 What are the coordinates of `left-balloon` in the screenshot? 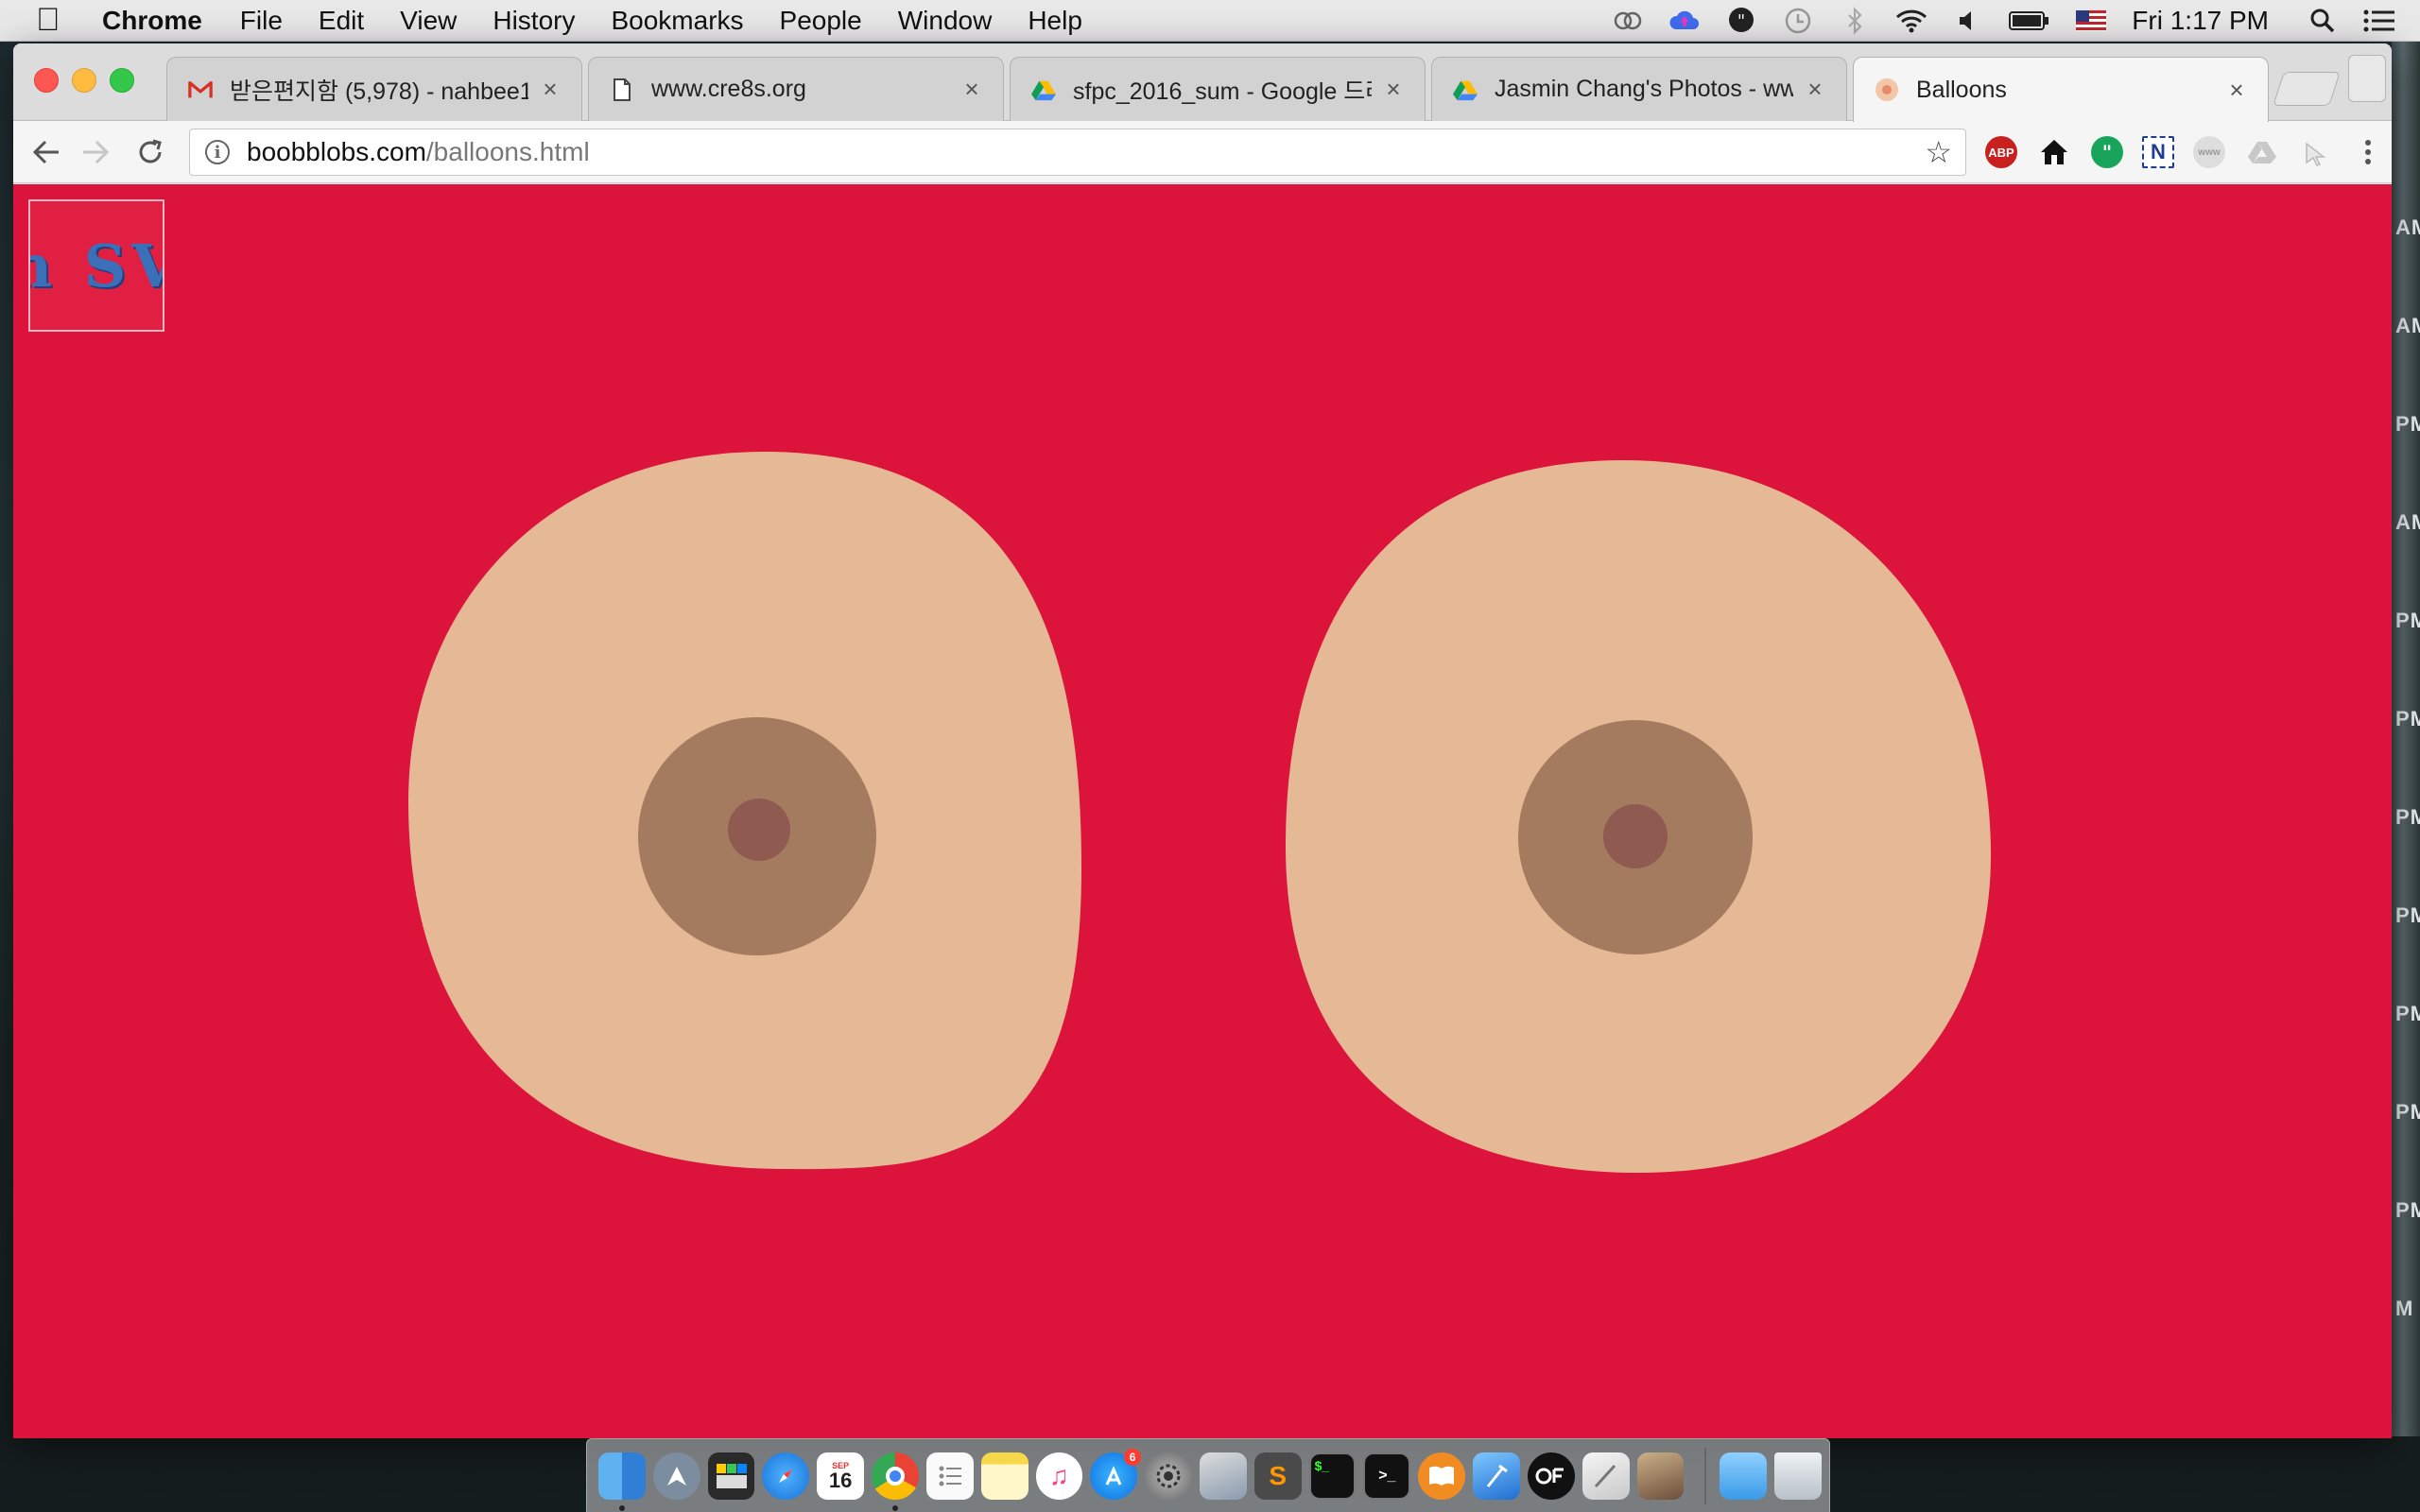 It's located at (744, 810).